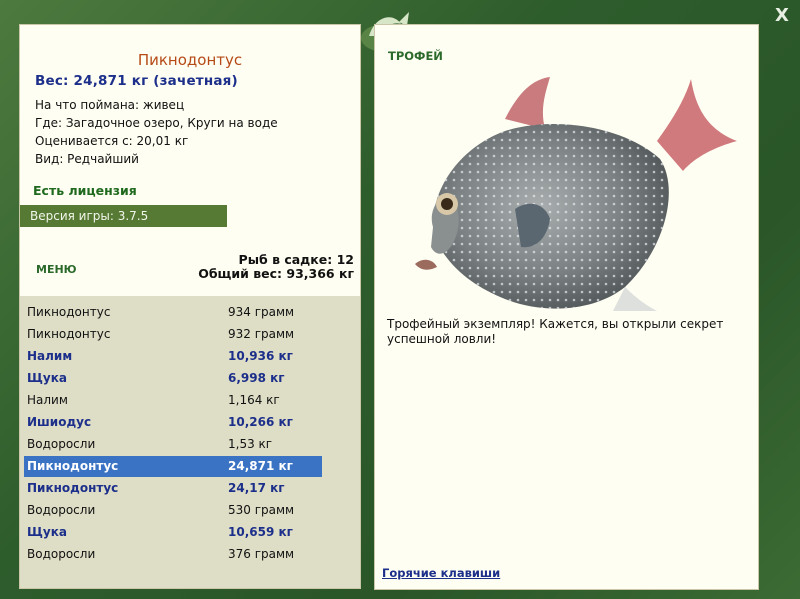 The width and height of the screenshot is (800, 599). I want to click on catch-row: Пикнодонтус 932 грамм, so click(173, 334).